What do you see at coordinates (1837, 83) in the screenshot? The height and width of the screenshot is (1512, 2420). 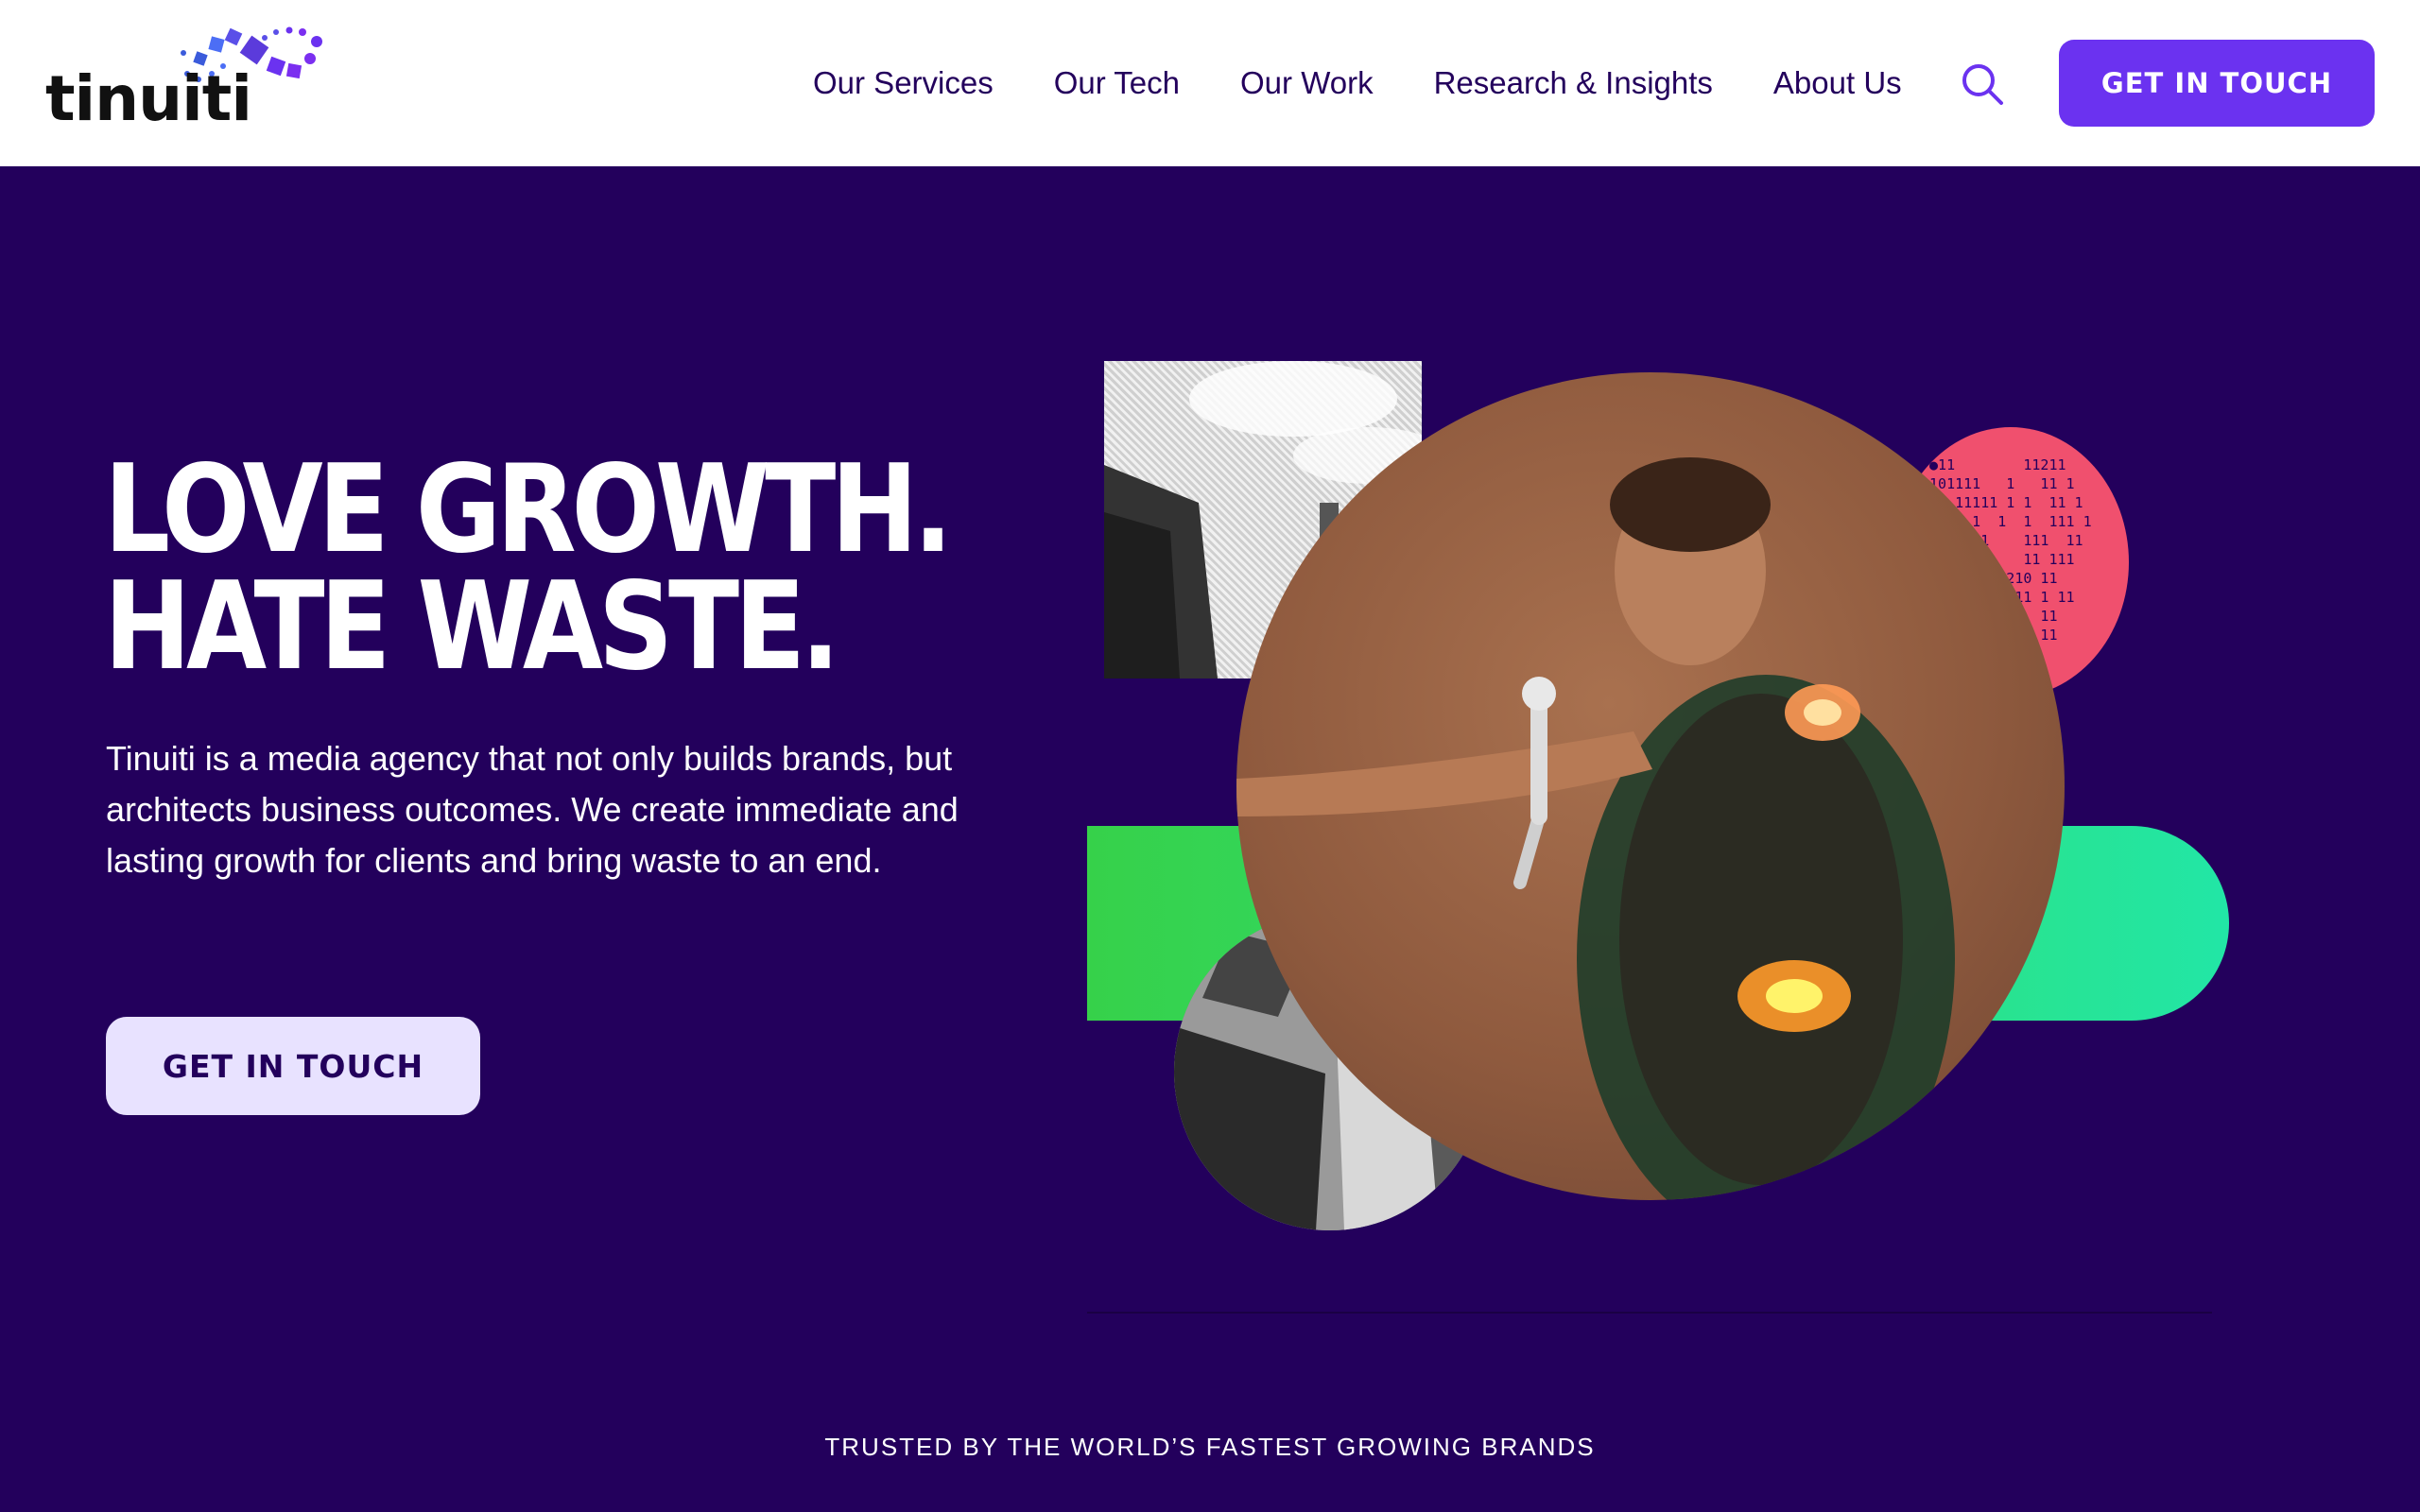 I see `nav-about-us: About Us` at bounding box center [1837, 83].